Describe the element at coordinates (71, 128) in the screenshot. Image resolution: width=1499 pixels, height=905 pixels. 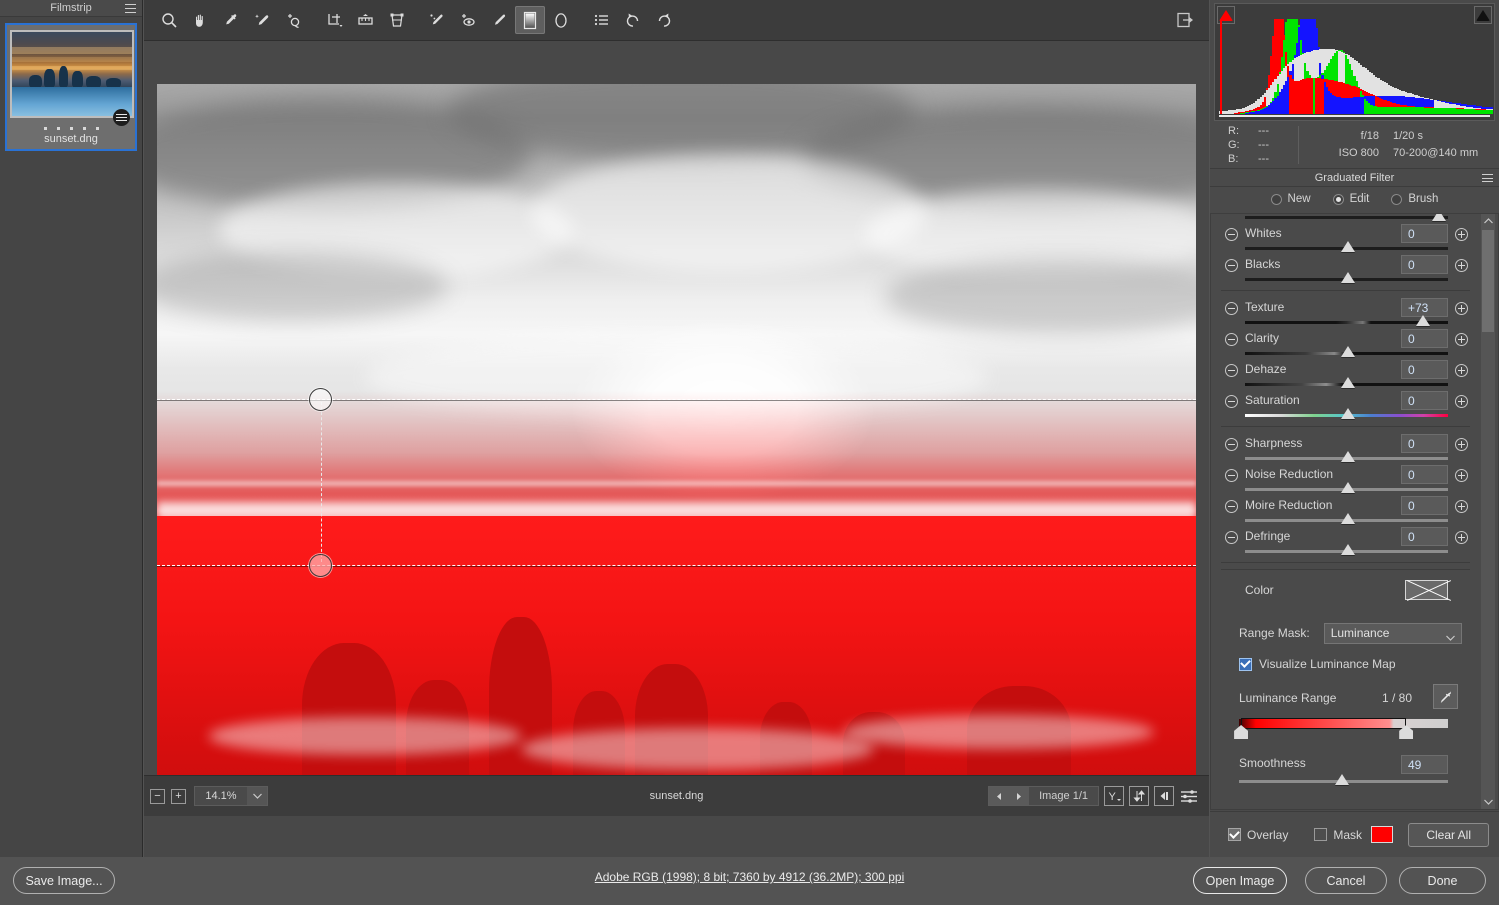
I see `rating-dots` at that location.